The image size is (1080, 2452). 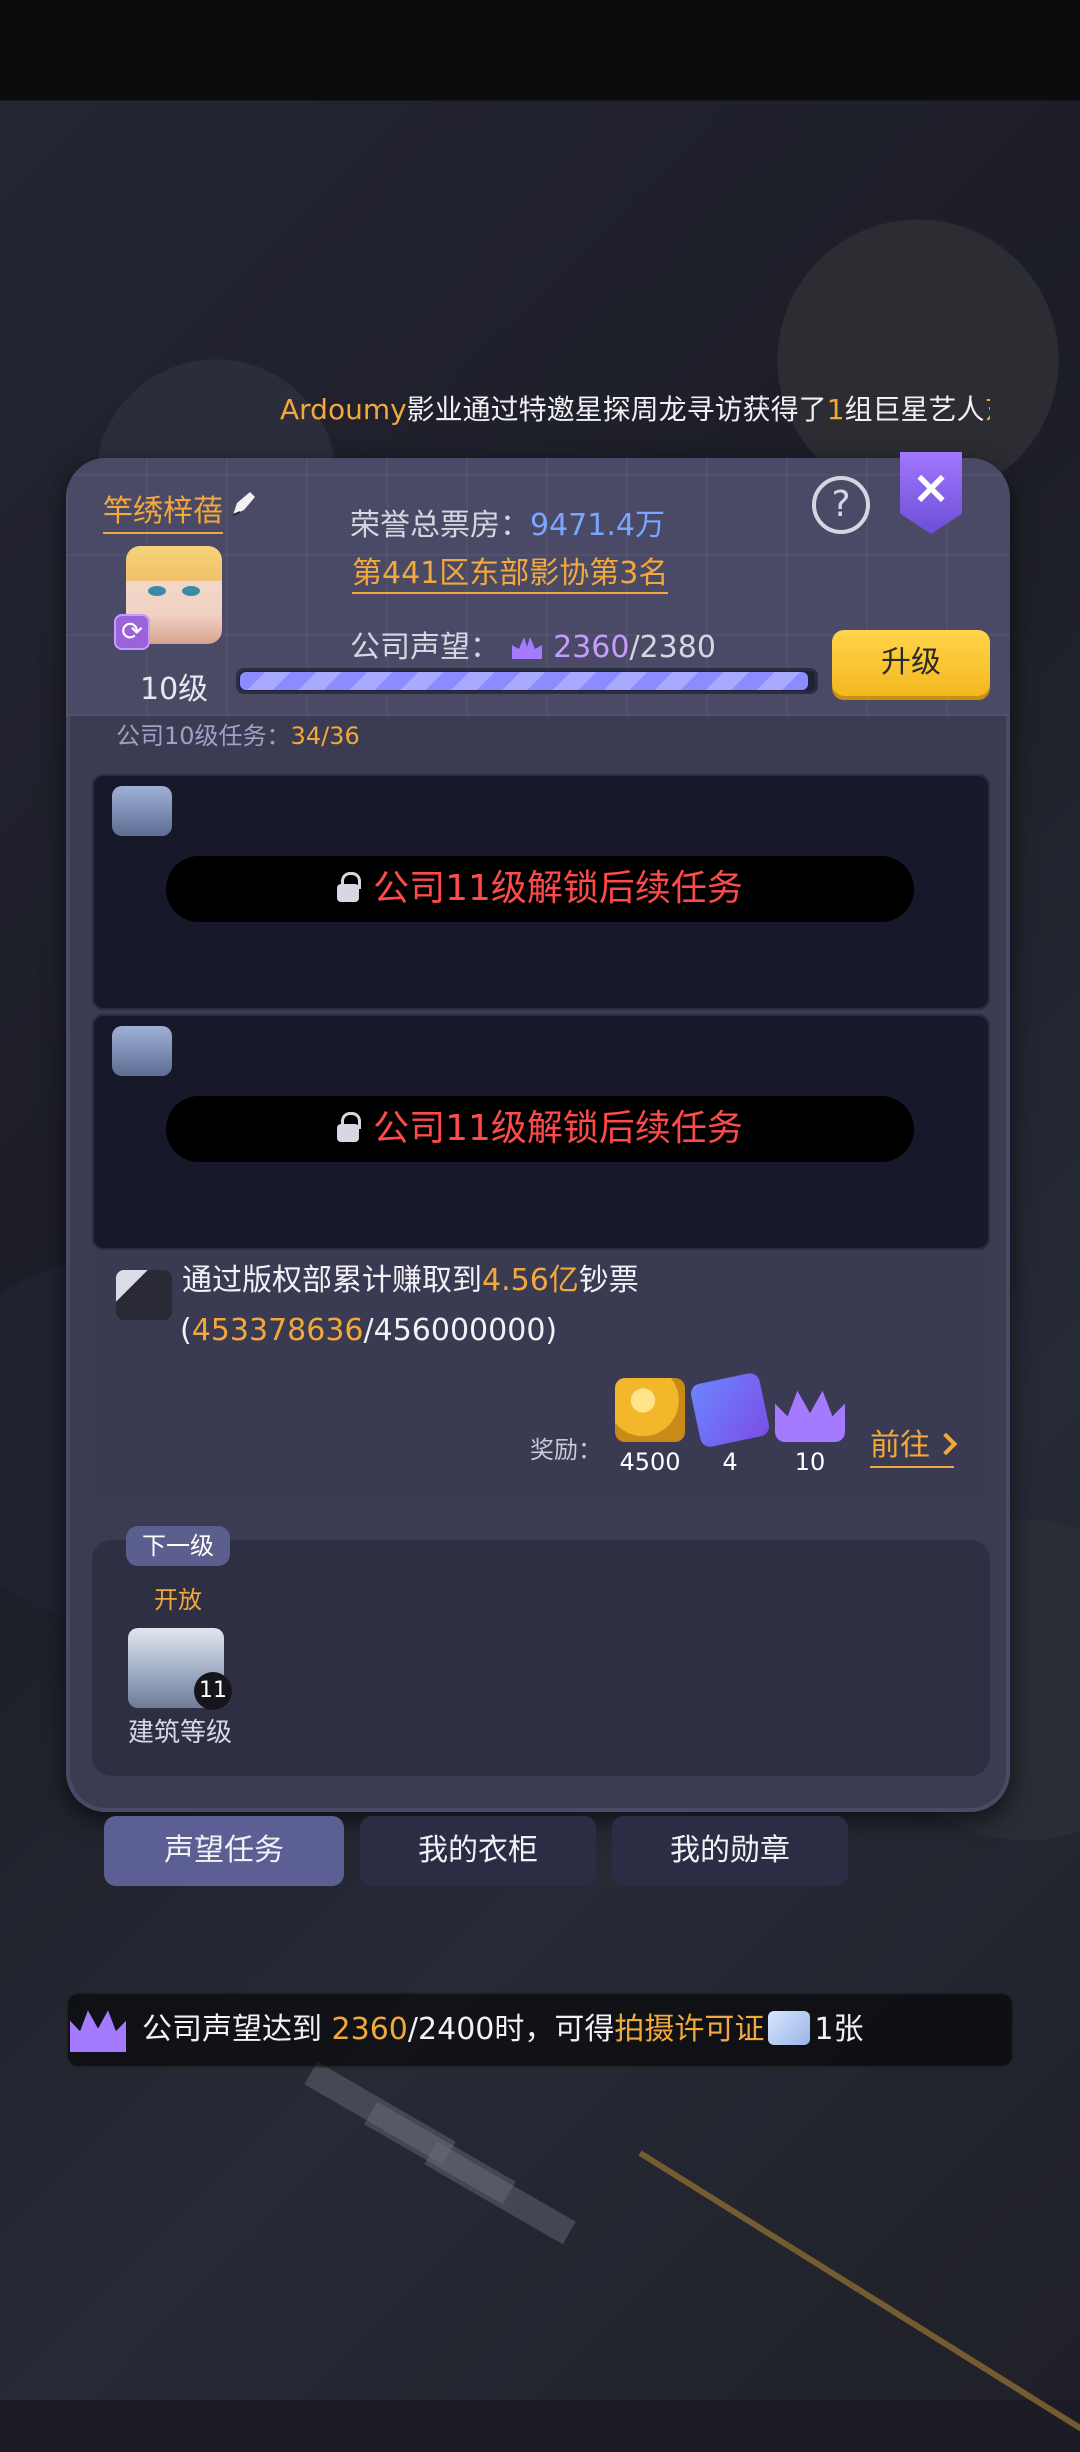 I want to click on building-level-badge: 11, so click(x=213, y=1691).